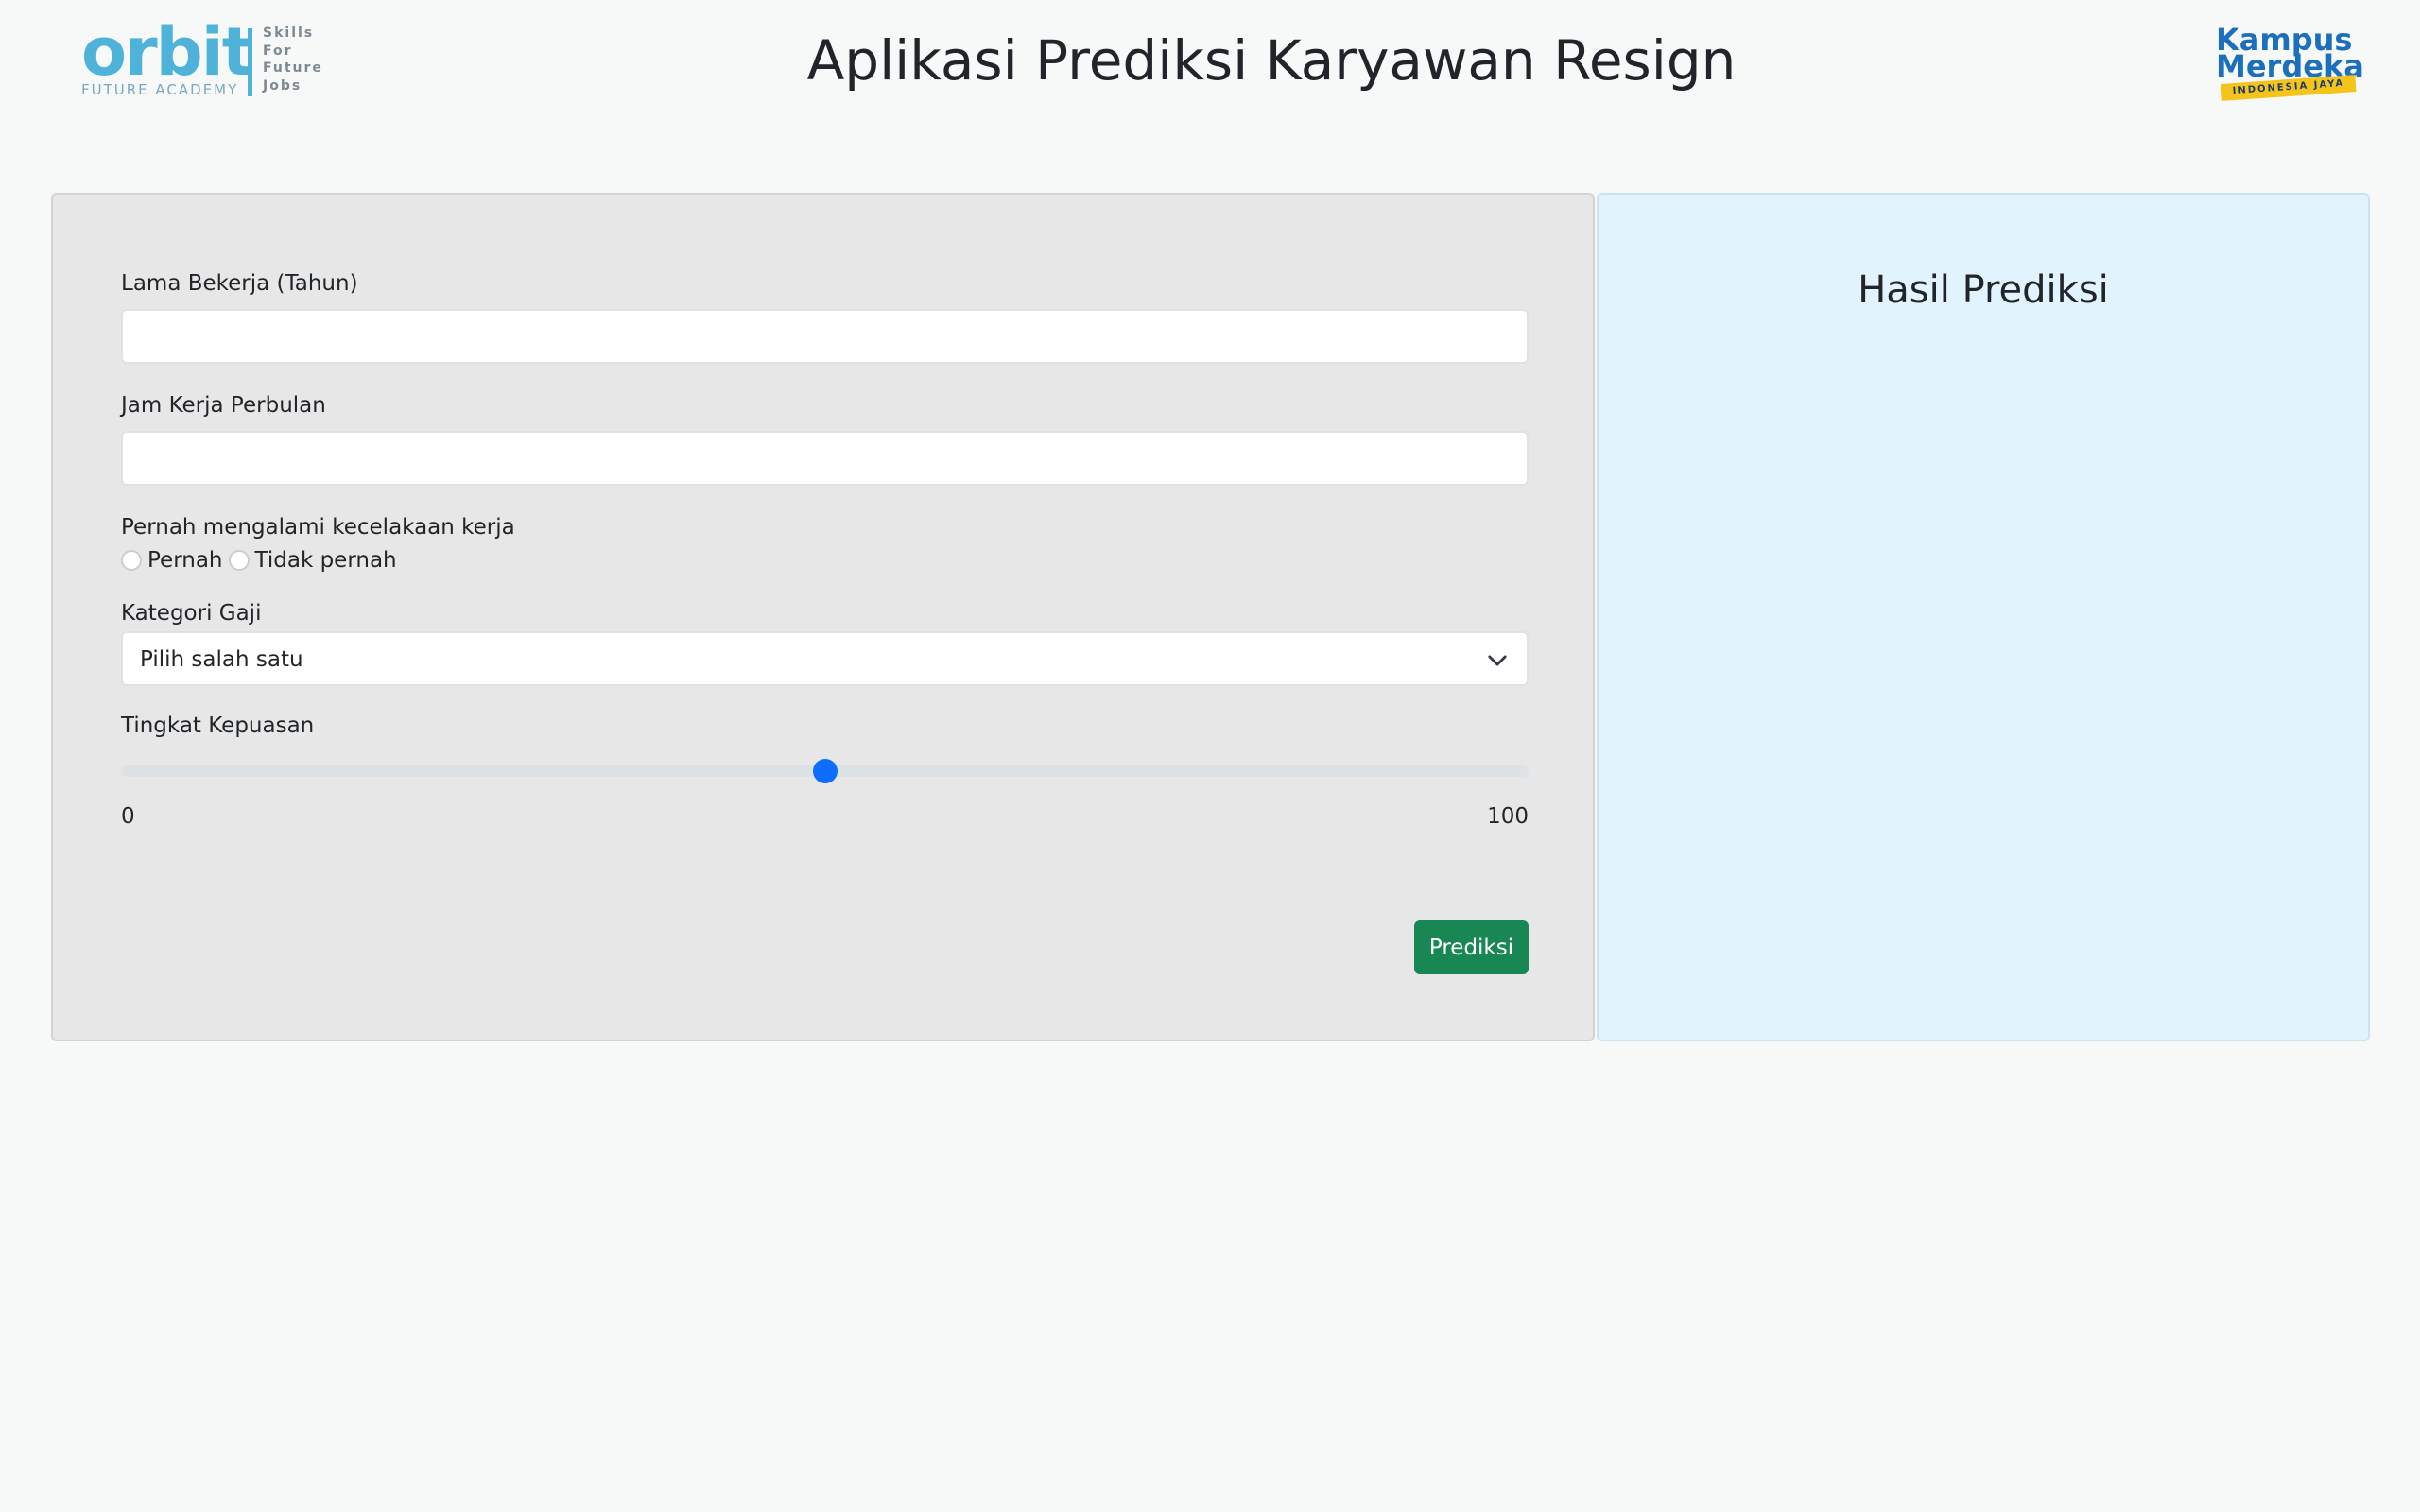 The image size is (2420, 1512). Describe the element at coordinates (185, 560) in the screenshot. I see `radio-pernah-label: Pernah` at that location.